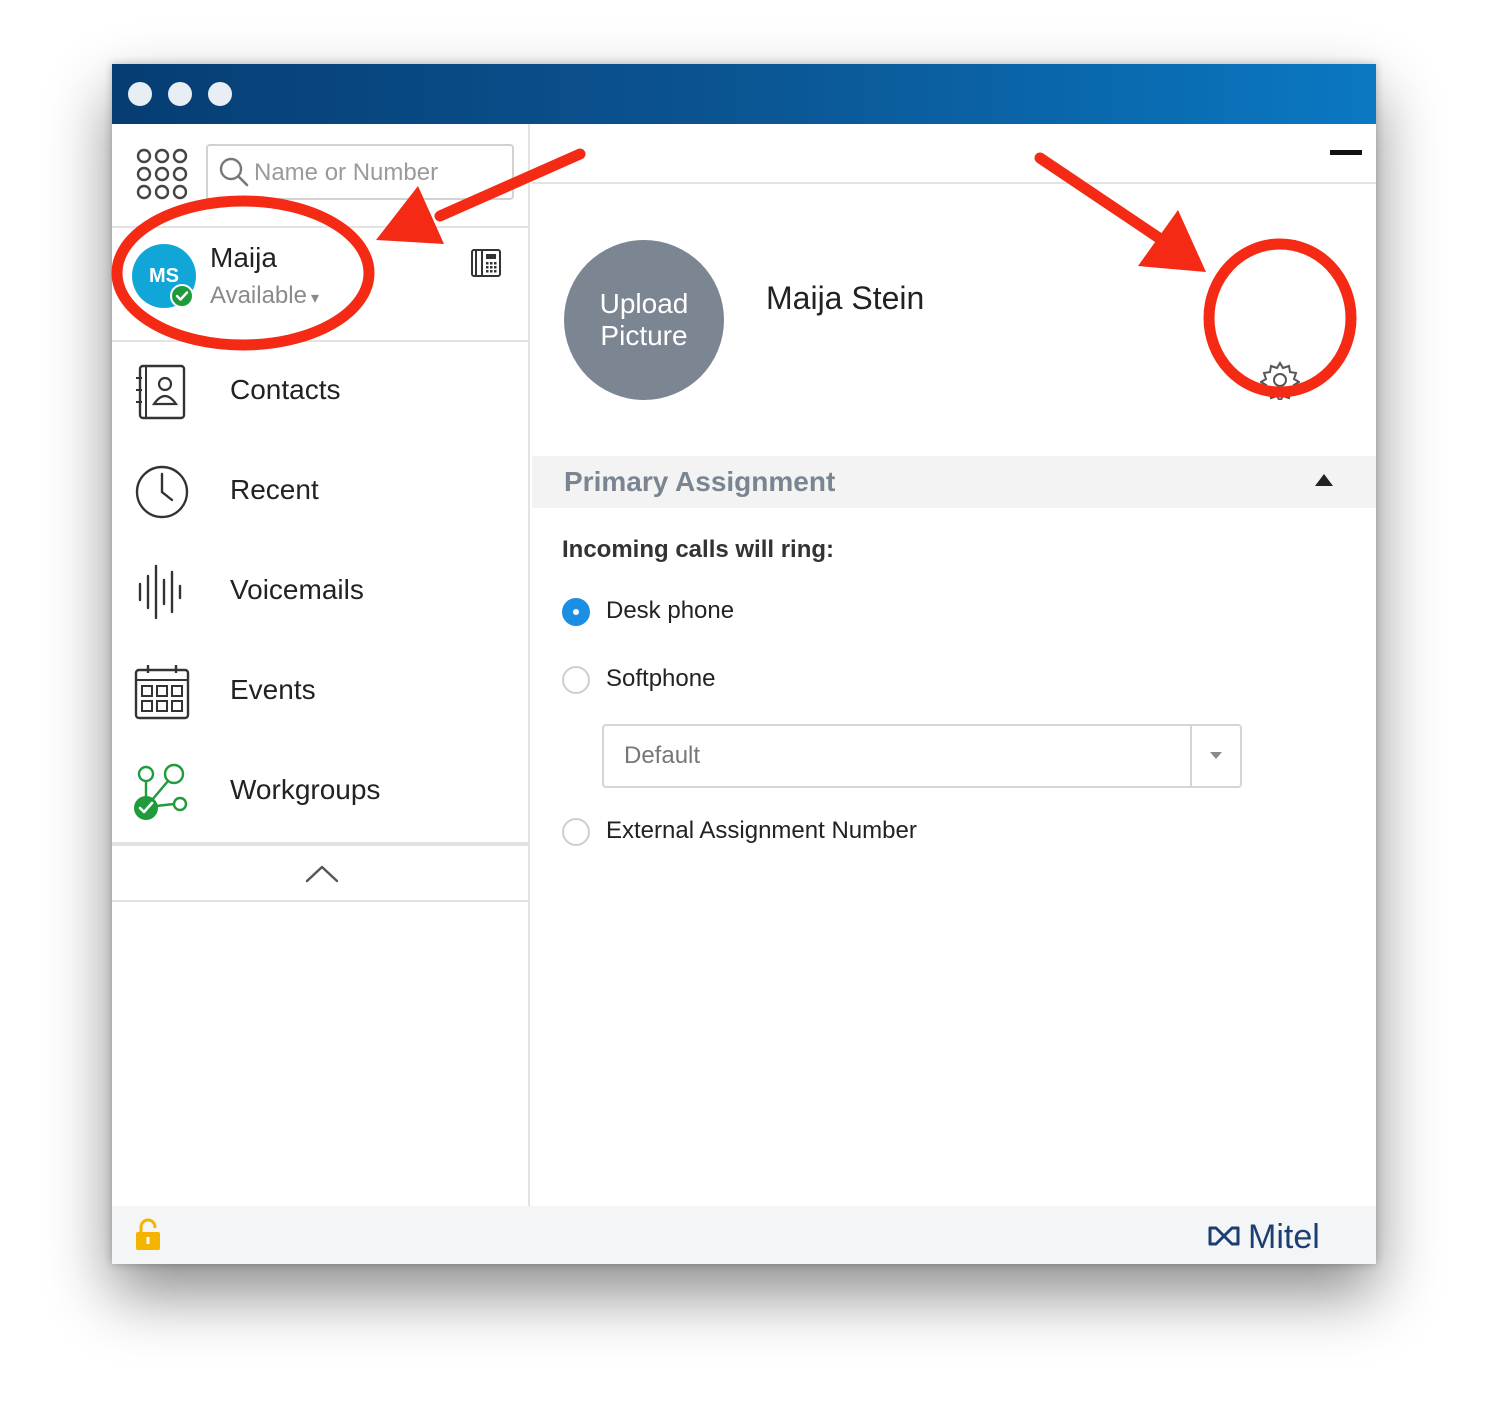 The width and height of the screenshot is (1488, 1424). What do you see at coordinates (670, 610) in the screenshot?
I see `radio-label-desk-phone: Desk phone` at bounding box center [670, 610].